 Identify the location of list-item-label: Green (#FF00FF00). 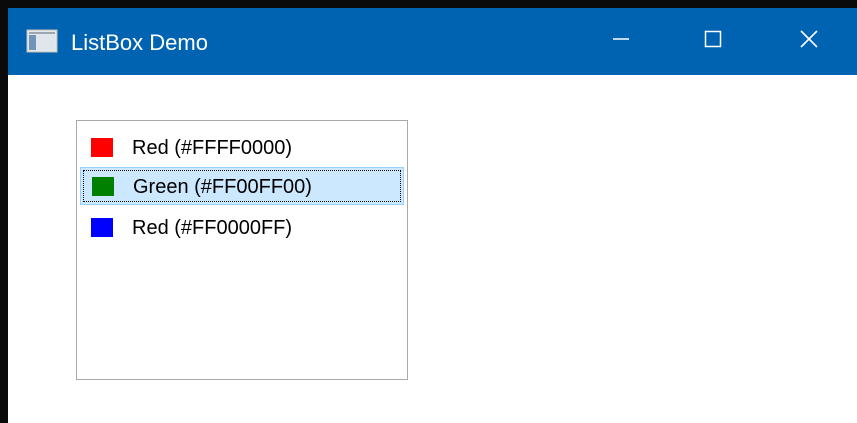
(222, 187).